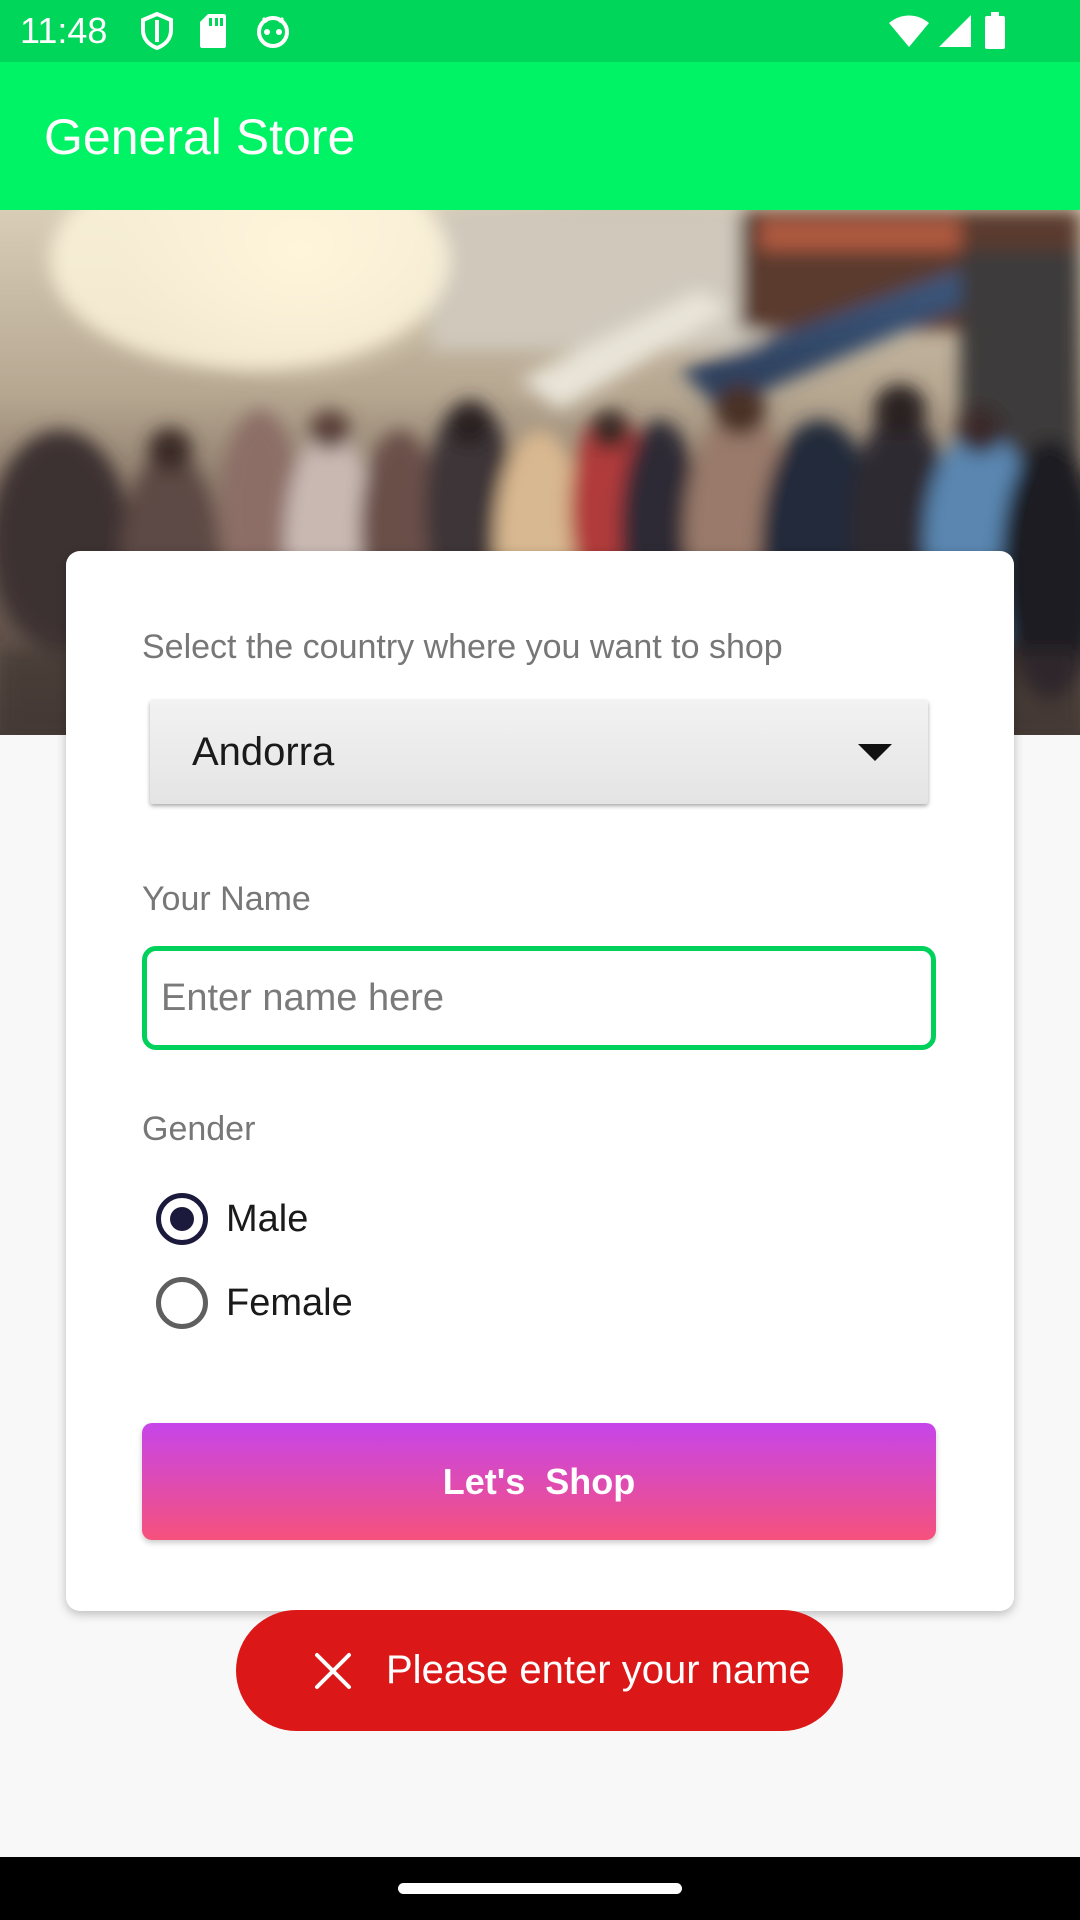 The height and width of the screenshot is (1920, 1080). What do you see at coordinates (539, 1481) in the screenshot?
I see `lets-shop-button: Let's Shop` at bounding box center [539, 1481].